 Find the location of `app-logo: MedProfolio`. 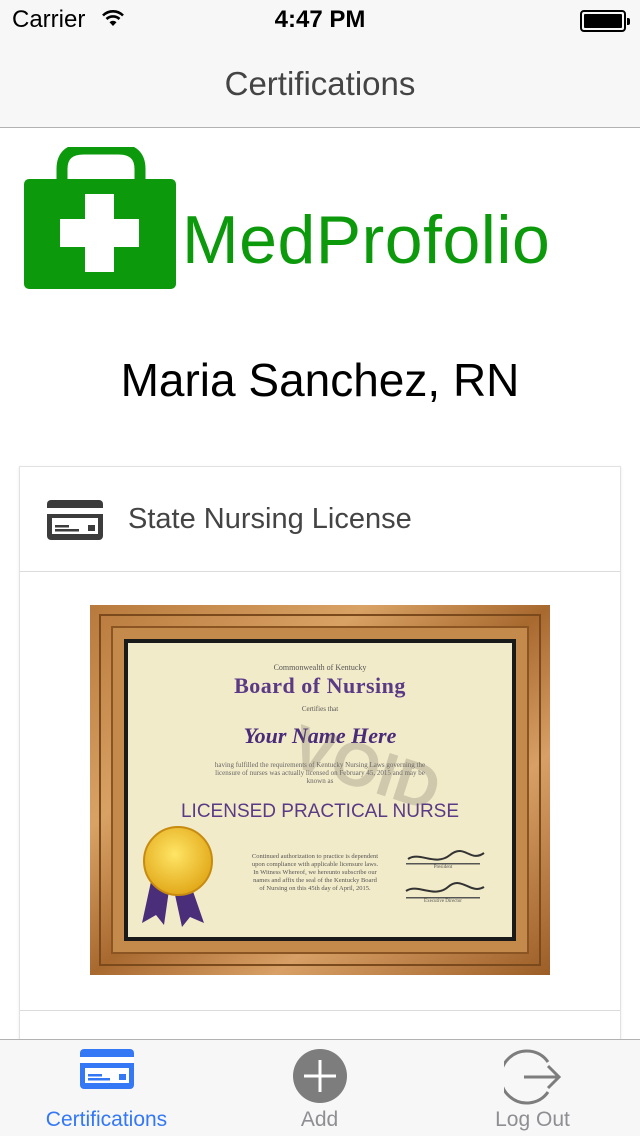

app-logo: MedProfolio is located at coordinates (322, 219).